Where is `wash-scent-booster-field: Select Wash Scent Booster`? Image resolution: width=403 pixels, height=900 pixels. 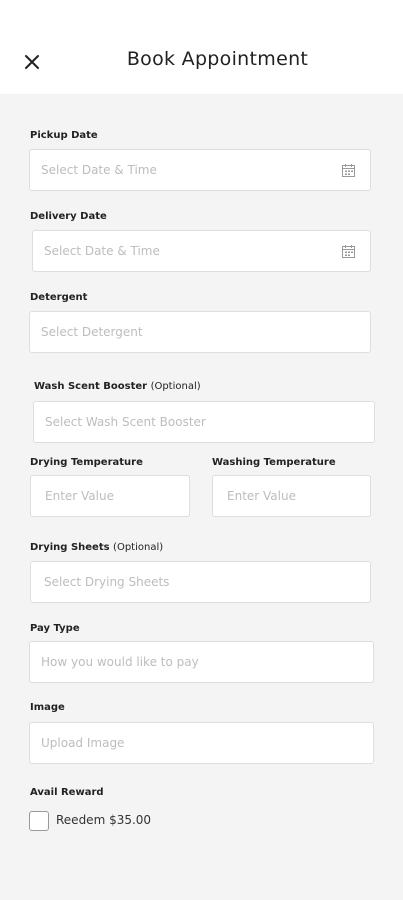
wash-scent-booster-field: Select Wash Scent Booster is located at coordinates (204, 422).